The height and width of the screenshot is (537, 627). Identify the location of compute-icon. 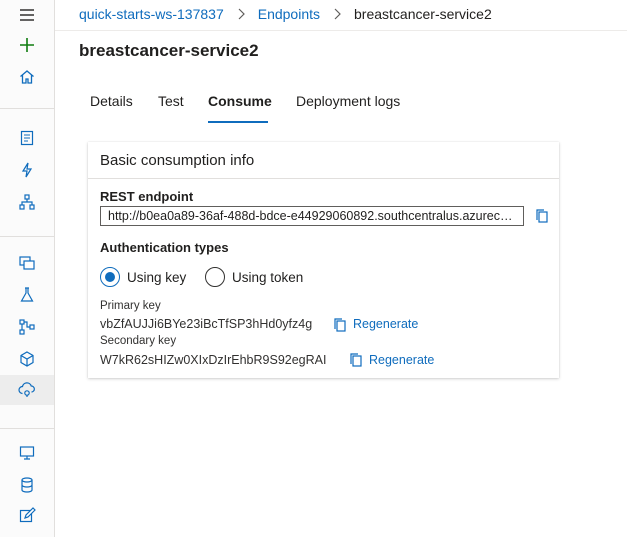
(27, 453).